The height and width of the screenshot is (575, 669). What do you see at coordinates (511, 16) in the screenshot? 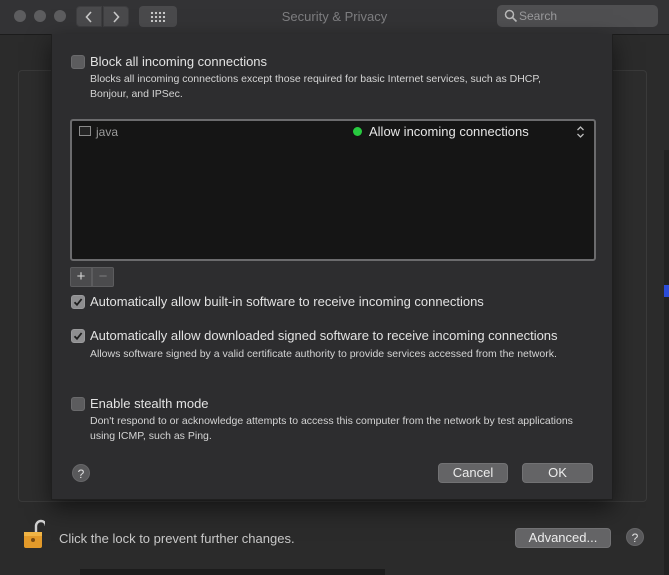
I see `search-icon` at bounding box center [511, 16].